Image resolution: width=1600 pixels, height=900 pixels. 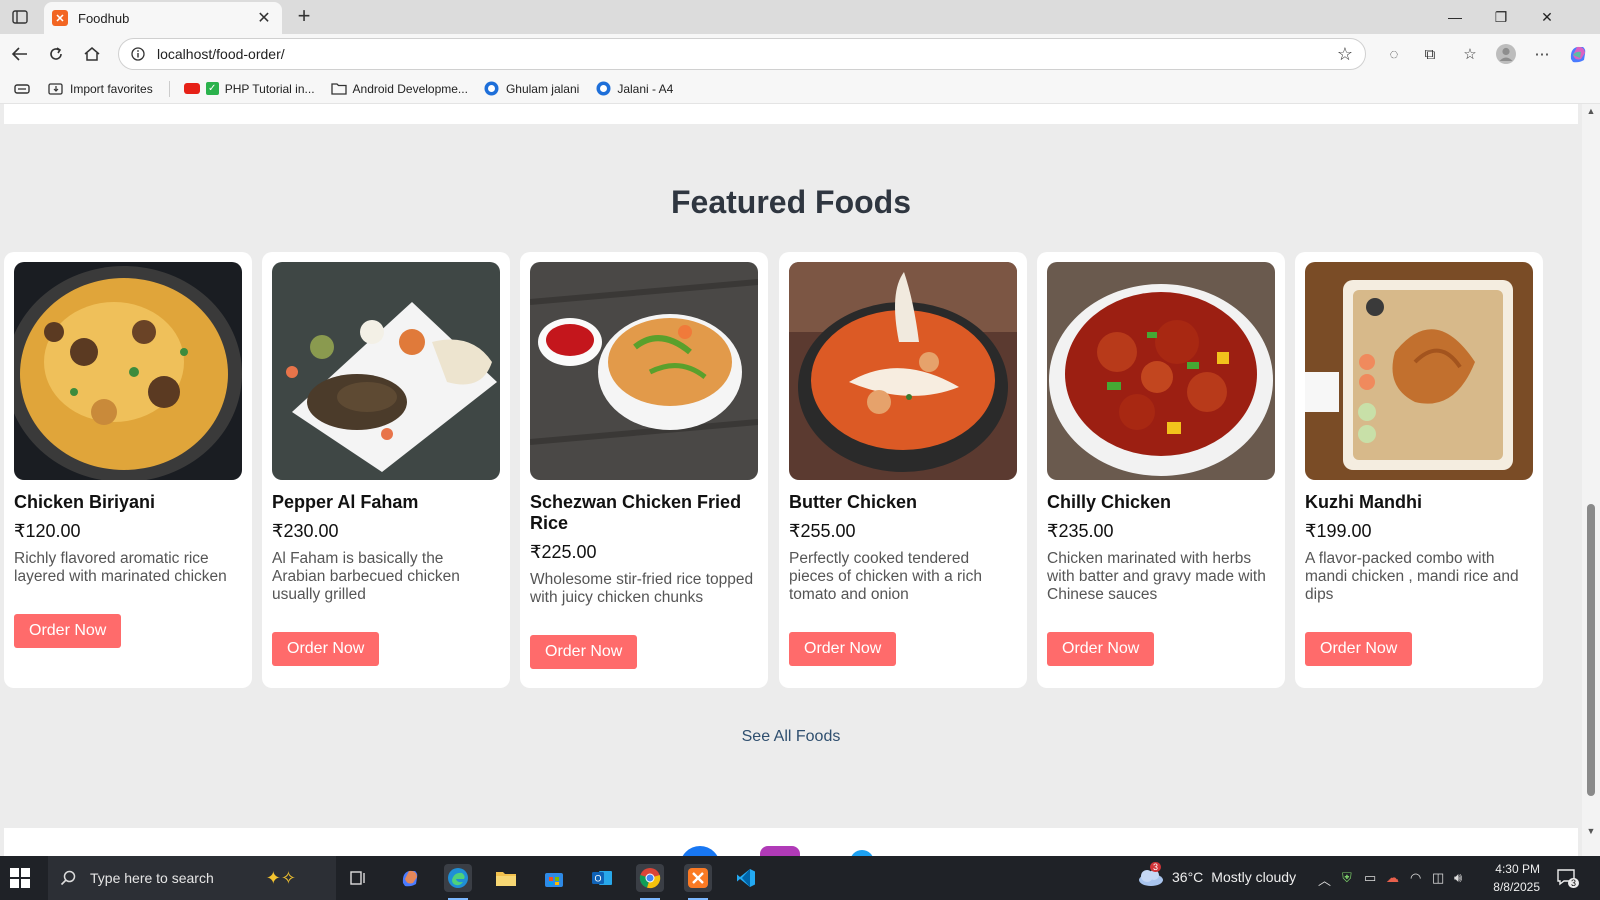 What do you see at coordinates (1578, 54) in the screenshot?
I see `copilot-icon` at bounding box center [1578, 54].